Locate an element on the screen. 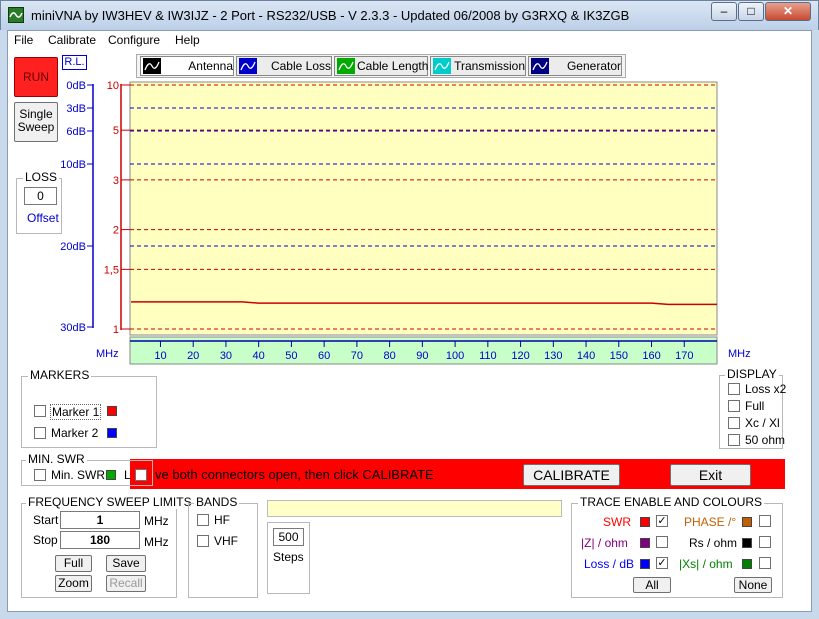 The image size is (819, 619). x-unit-label-left: MHz is located at coordinates (107, 354).